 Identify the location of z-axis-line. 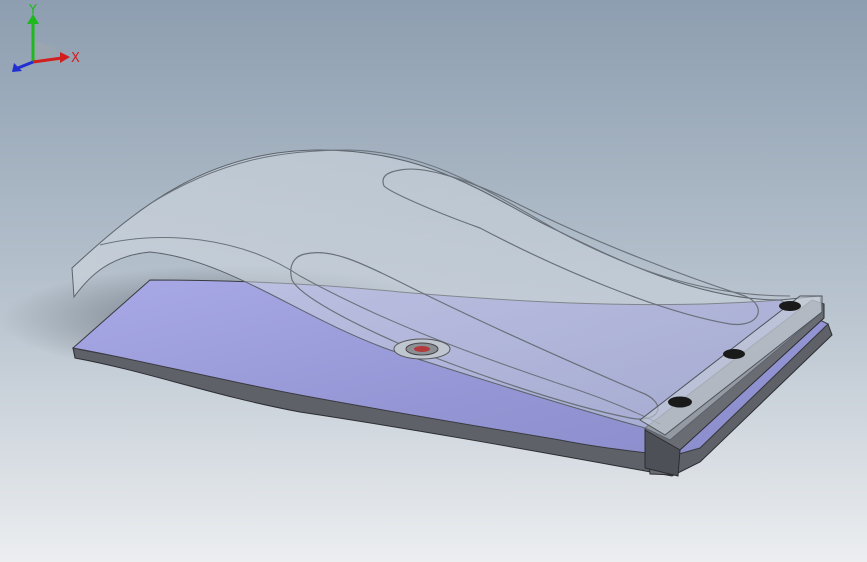
(25, 65).